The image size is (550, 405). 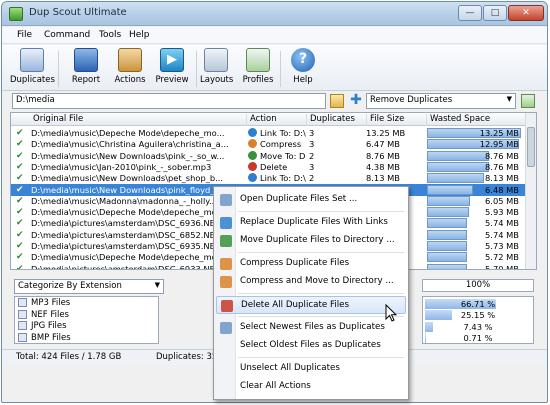 I want to click on layouts-button: Layouts, so click(x=216, y=69).